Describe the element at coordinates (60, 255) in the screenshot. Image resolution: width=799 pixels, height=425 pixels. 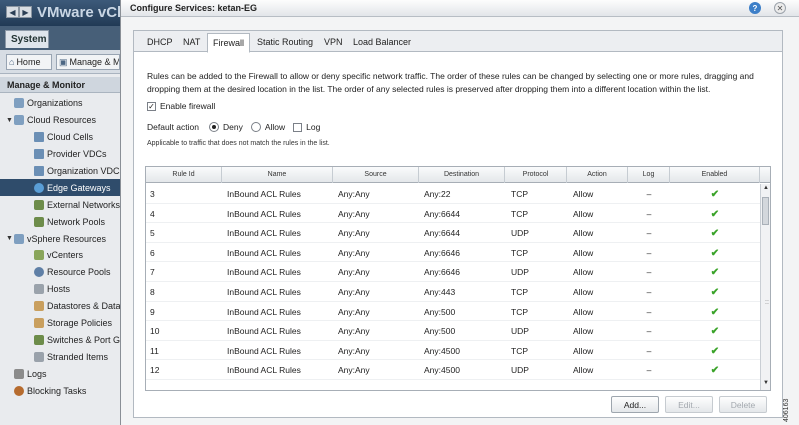
I see `sidebar-item: vCenters` at that location.